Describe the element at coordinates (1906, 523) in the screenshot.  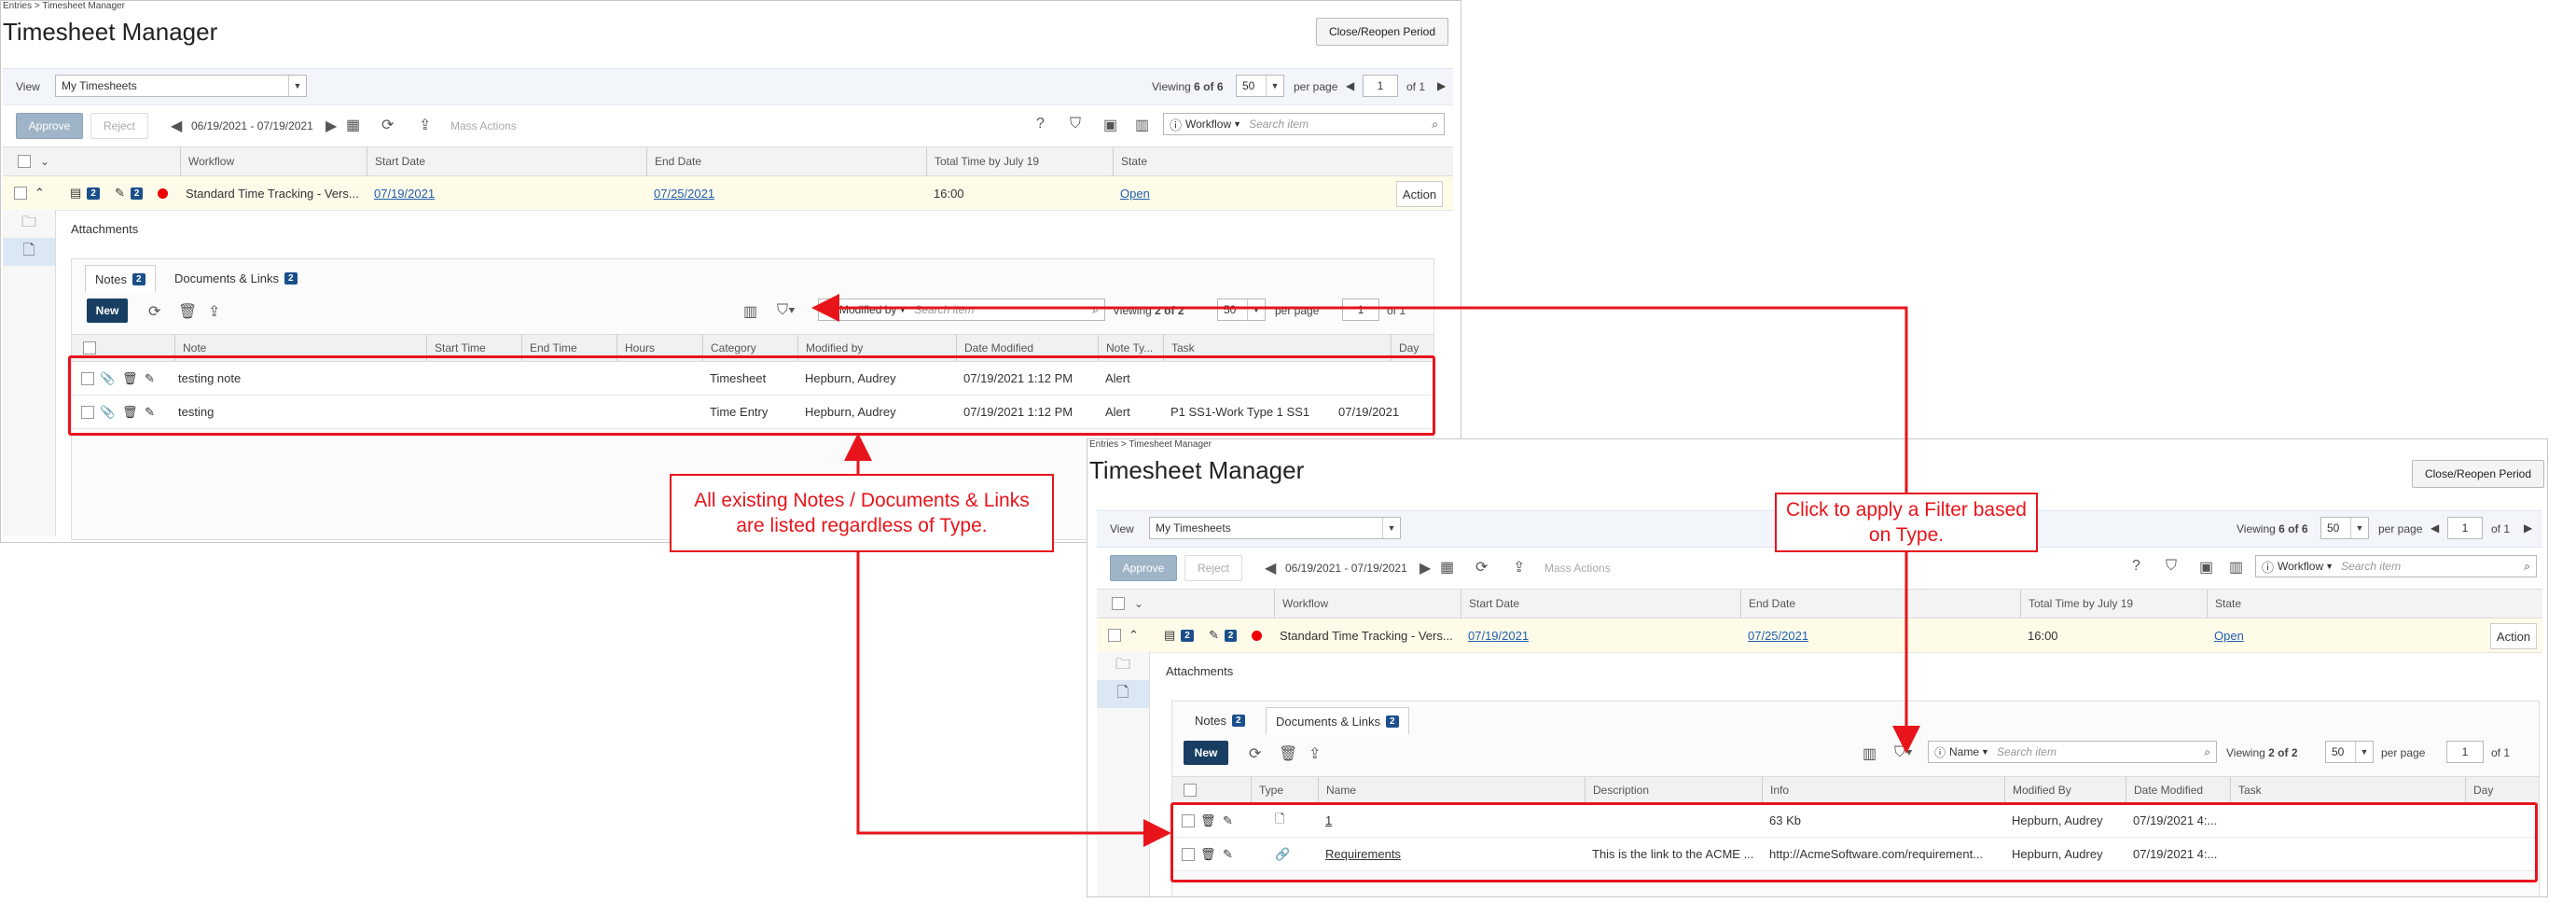
I see `callout-filter: Click to apply a Filter based on Type.` at that location.